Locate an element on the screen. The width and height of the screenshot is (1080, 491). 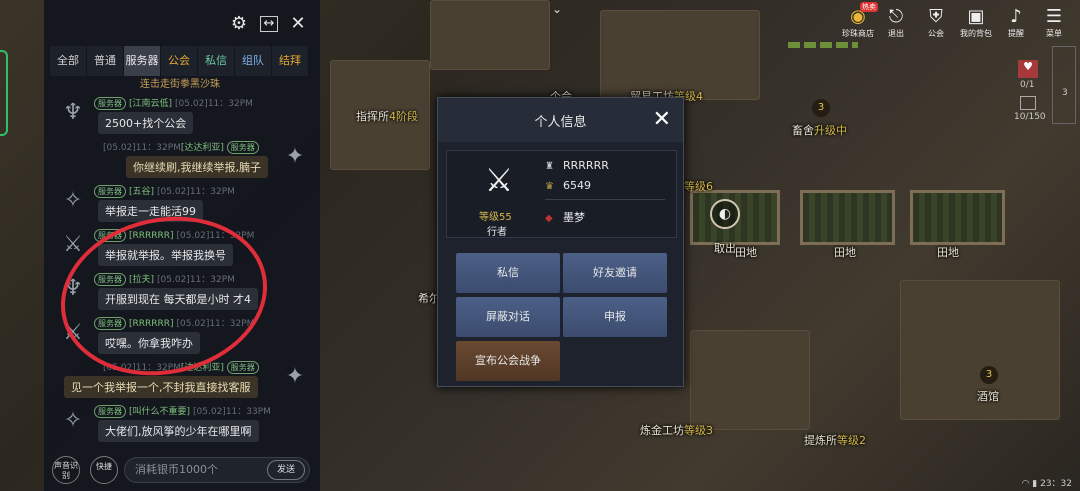
player-guild: 墨梦 is located at coordinates (574, 217).